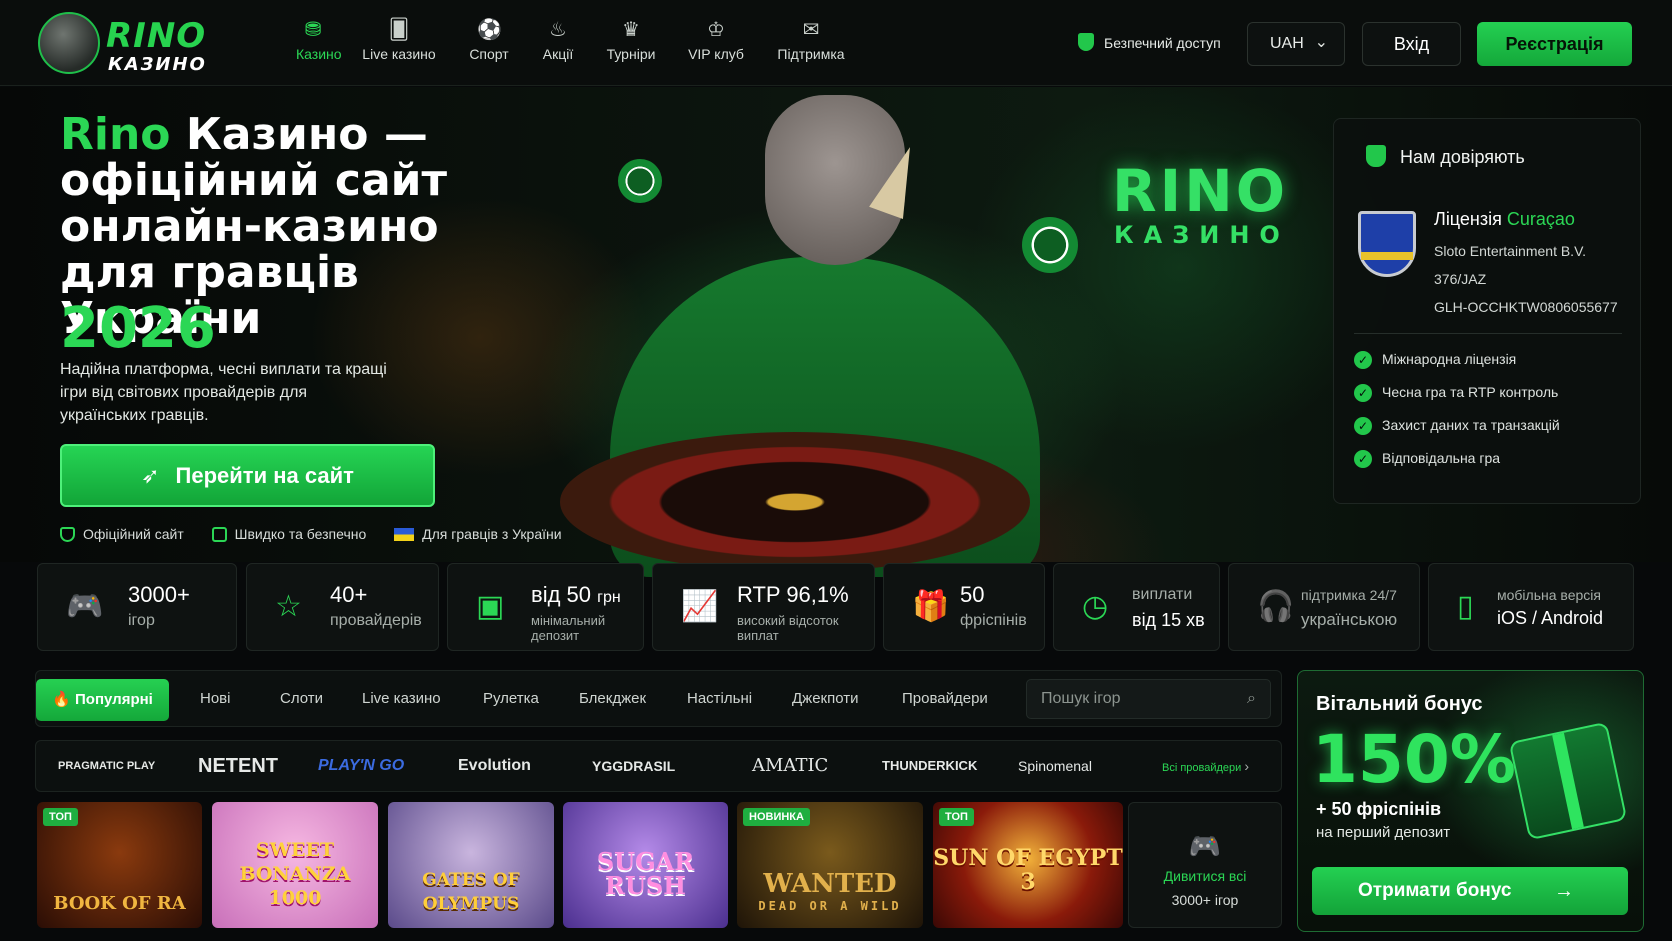 This screenshot has height=941, width=1672. Describe the element at coordinates (67, 534) in the screenshot. I see `shield-check-icon` at that location.